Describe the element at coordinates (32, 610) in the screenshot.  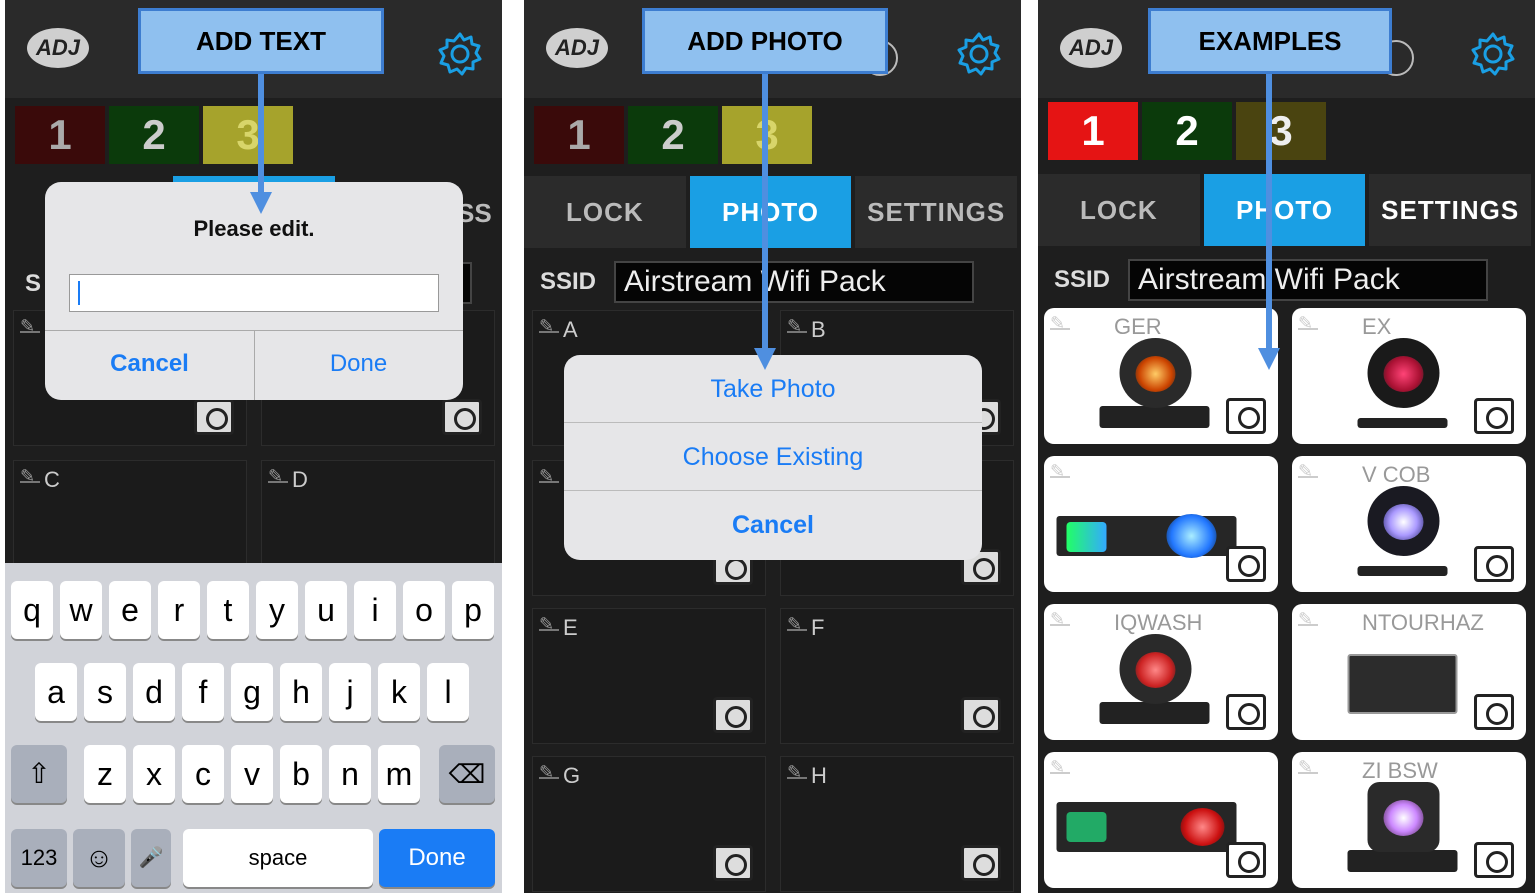
I see `key-q: q` at that location.